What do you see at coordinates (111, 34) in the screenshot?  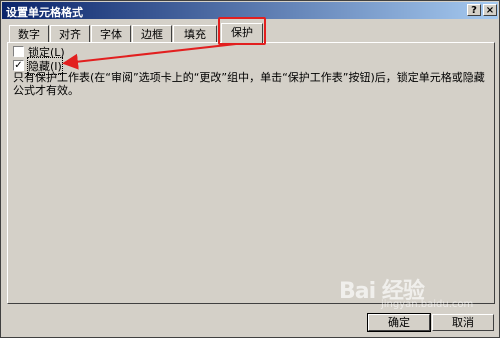 I see `tab-font: 字体` at bounding box center [111, 34].